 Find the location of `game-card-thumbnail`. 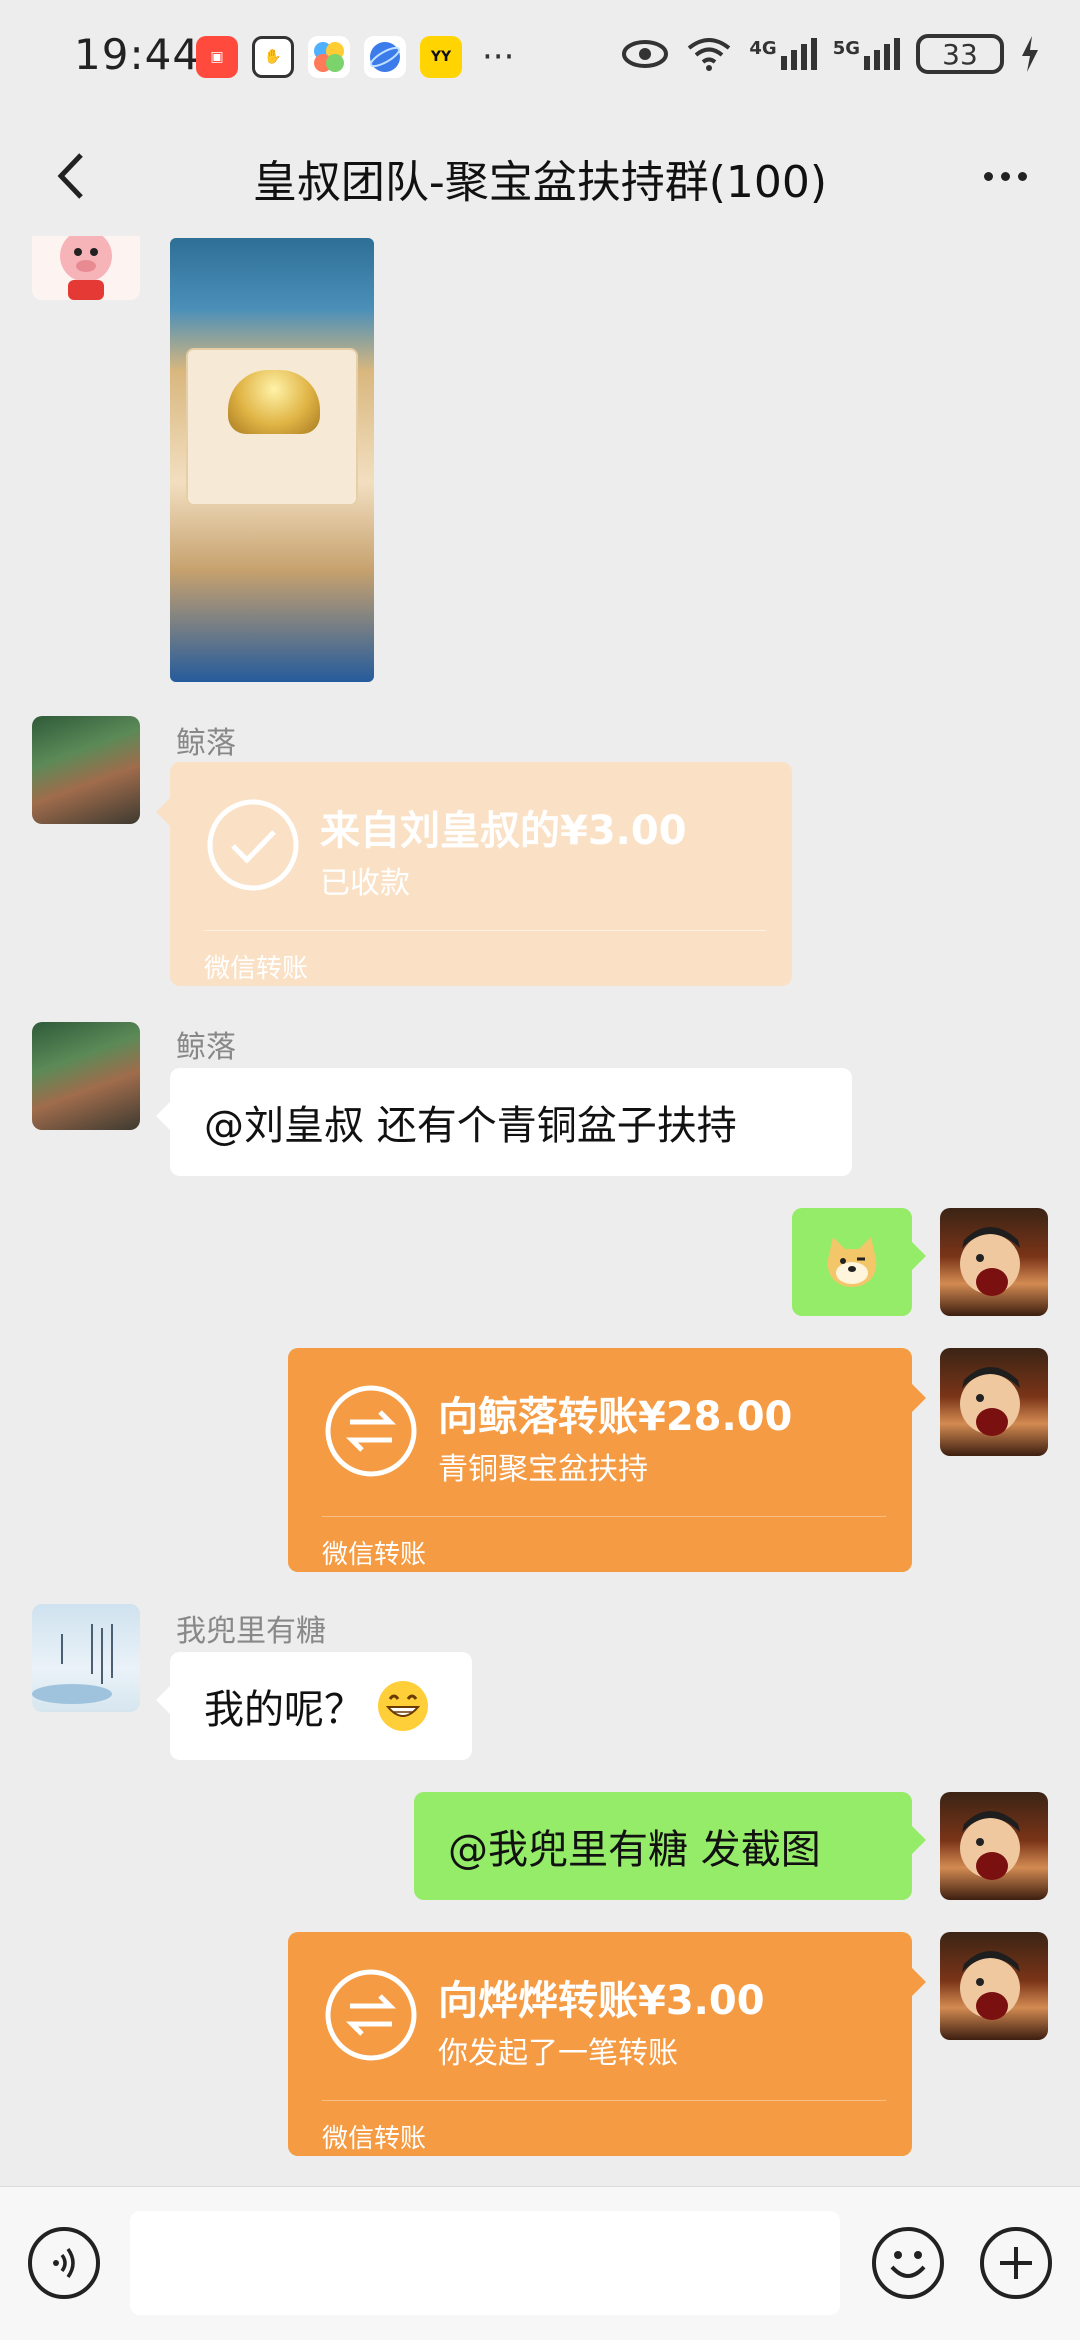

game-card-thumbnail is located at coordinates (272, 427).